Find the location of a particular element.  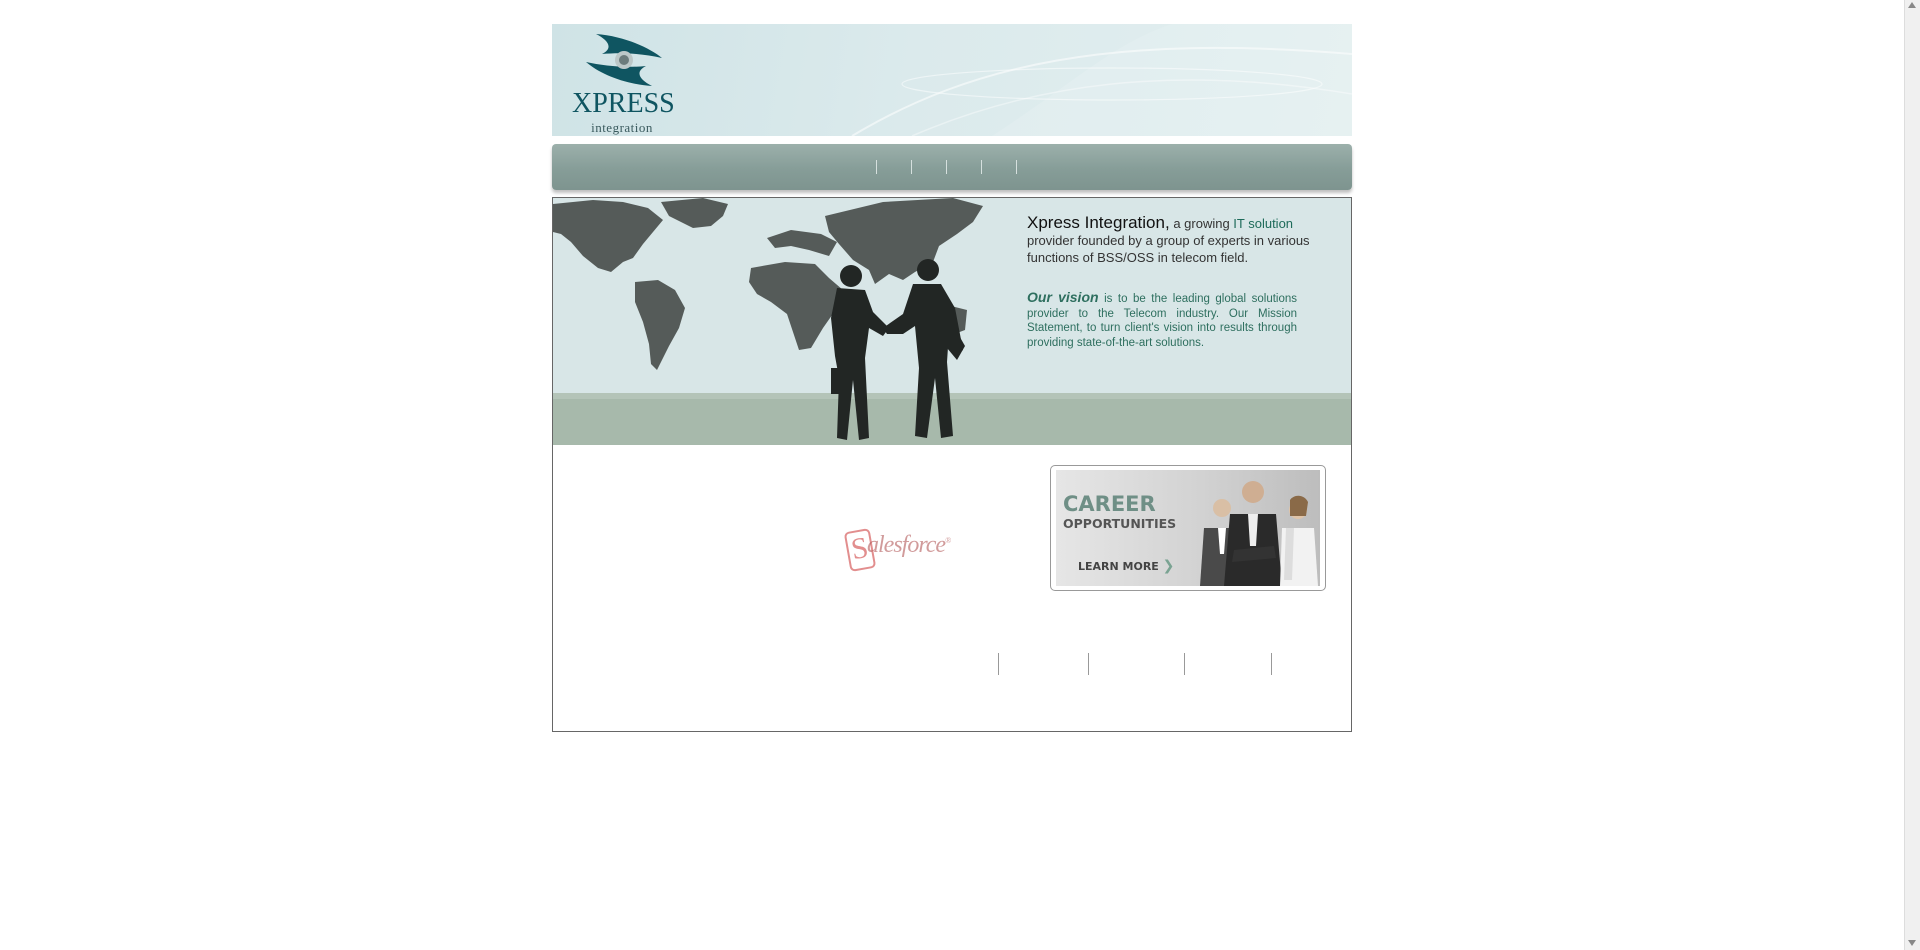

career-subtitle: OPPORTUNITIES is located at coordinates (1120, 523).